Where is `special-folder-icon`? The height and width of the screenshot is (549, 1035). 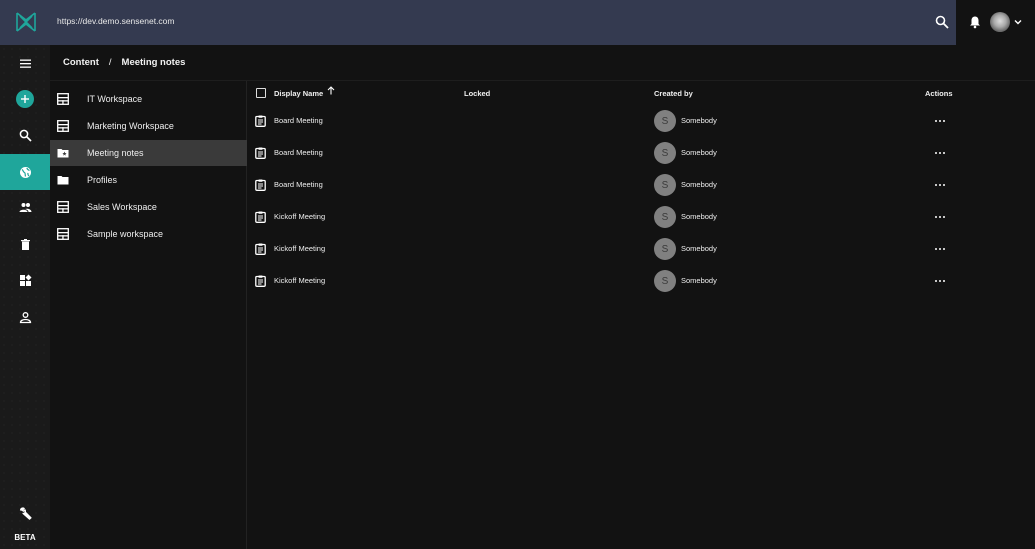
special-folder-icon is located at coordinates (63, 153).